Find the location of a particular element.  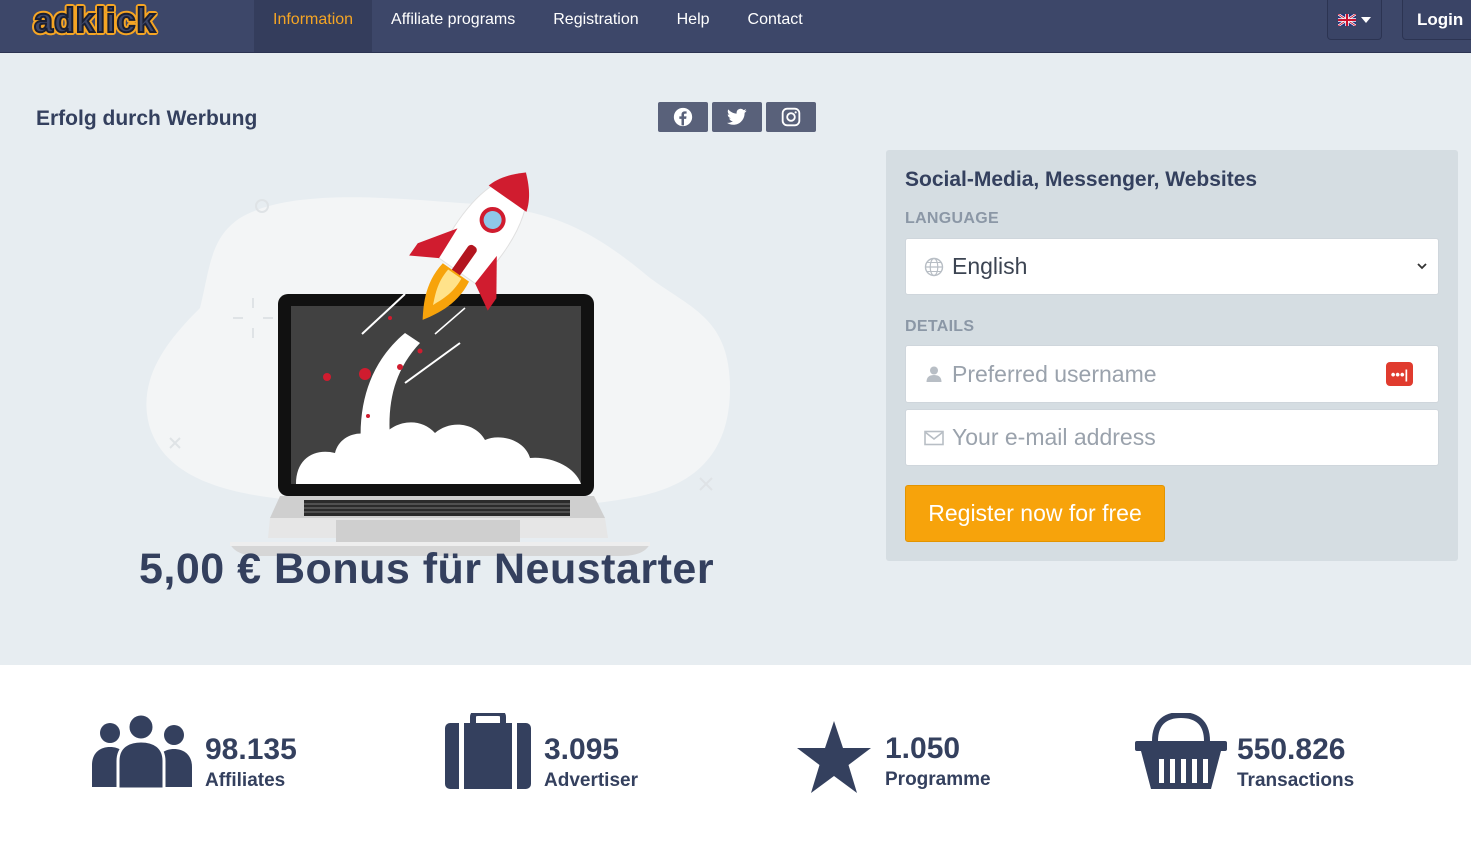

stat-affiliates-label: Affiliates is located at coordinates (245, 780).